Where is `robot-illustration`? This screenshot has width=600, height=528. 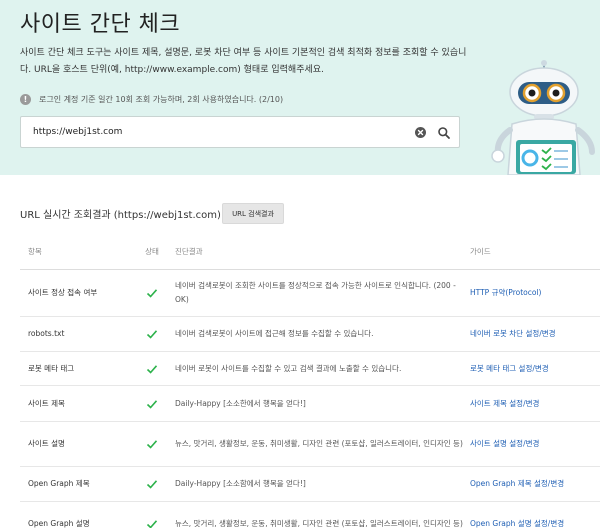 robot-illustration is located at coordinates (544, 117).